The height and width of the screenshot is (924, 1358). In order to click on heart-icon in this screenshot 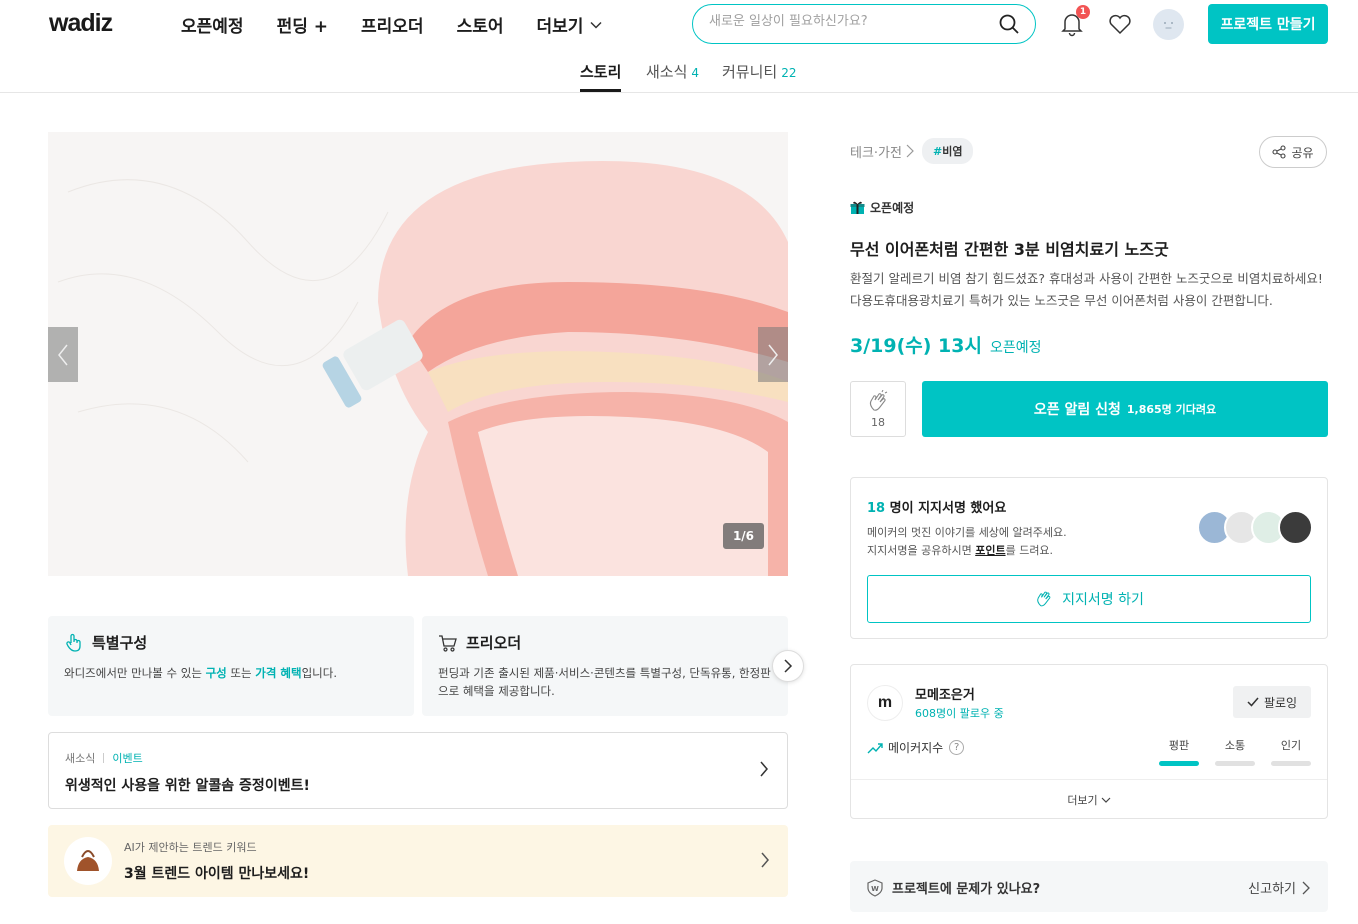, I will do `click(1120, 24)`.